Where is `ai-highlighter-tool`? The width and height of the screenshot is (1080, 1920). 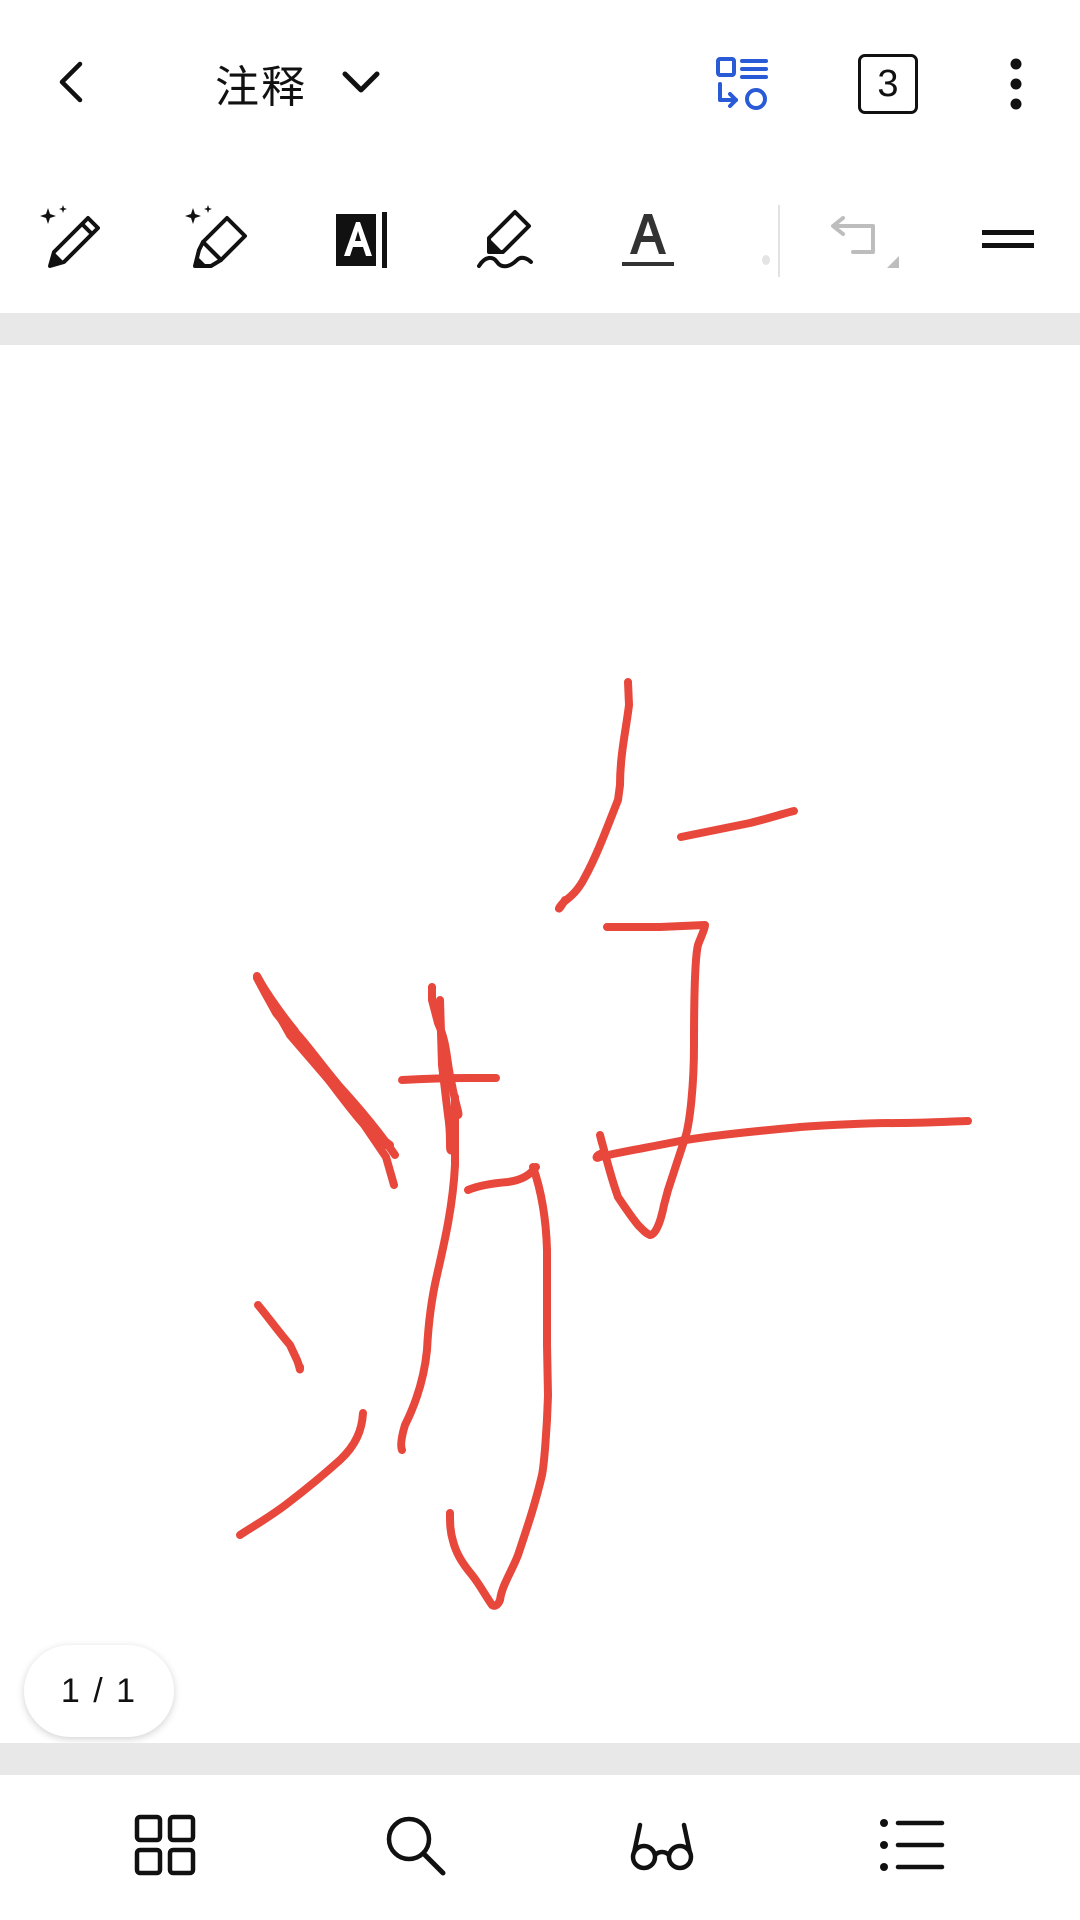
ai-highlighter-tool is located at coordinates (215, 240).